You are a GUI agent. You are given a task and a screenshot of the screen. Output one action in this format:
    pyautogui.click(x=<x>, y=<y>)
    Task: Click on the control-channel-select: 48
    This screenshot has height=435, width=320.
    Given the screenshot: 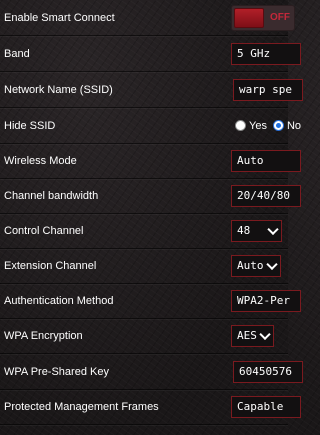 What is the action you would take?
    pyautogui.click(x=256, y=230)
    